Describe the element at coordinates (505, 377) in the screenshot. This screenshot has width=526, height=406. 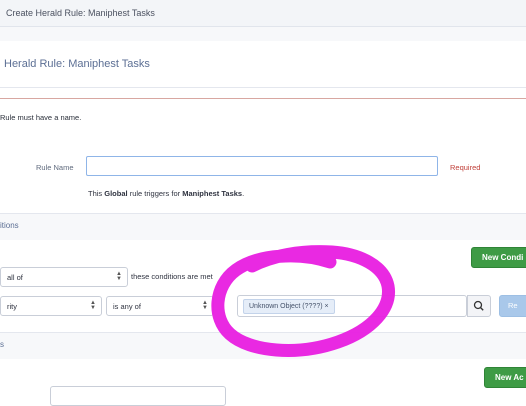
I see `new-action-button: New Ac` at that location.